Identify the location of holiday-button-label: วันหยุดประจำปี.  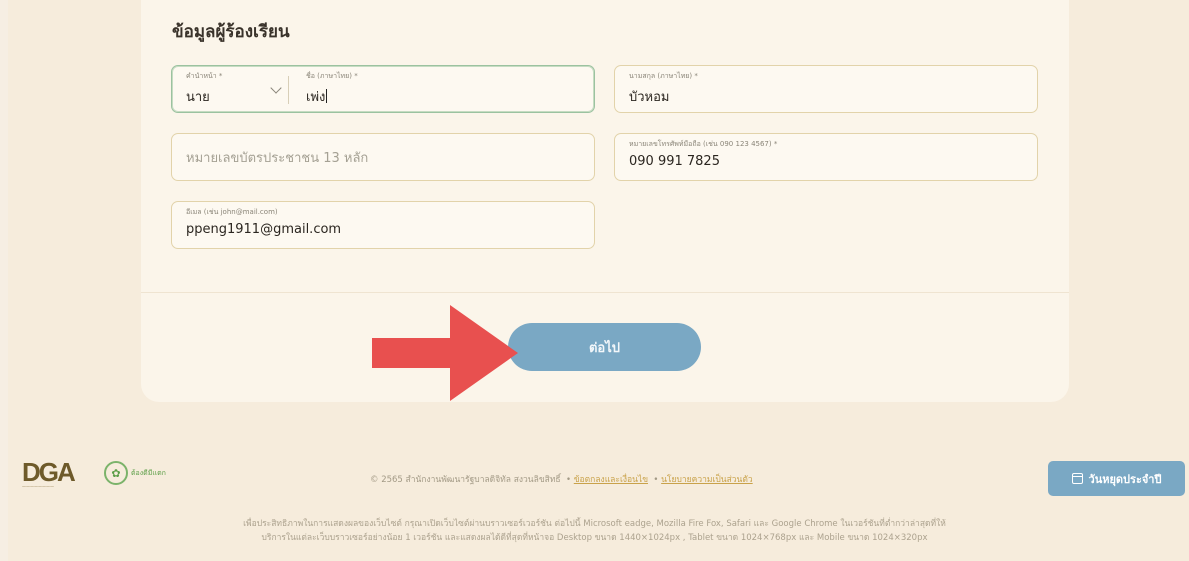
(1125, 479).